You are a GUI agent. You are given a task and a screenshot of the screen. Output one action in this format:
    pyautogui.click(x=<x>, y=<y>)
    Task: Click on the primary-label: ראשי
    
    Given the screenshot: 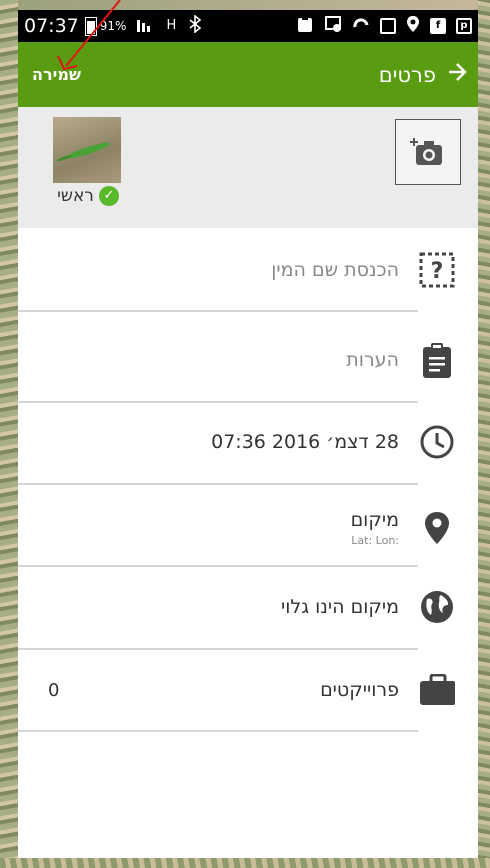 What is the action you would take?
    pyautogui.click(x=75, y=196)
    